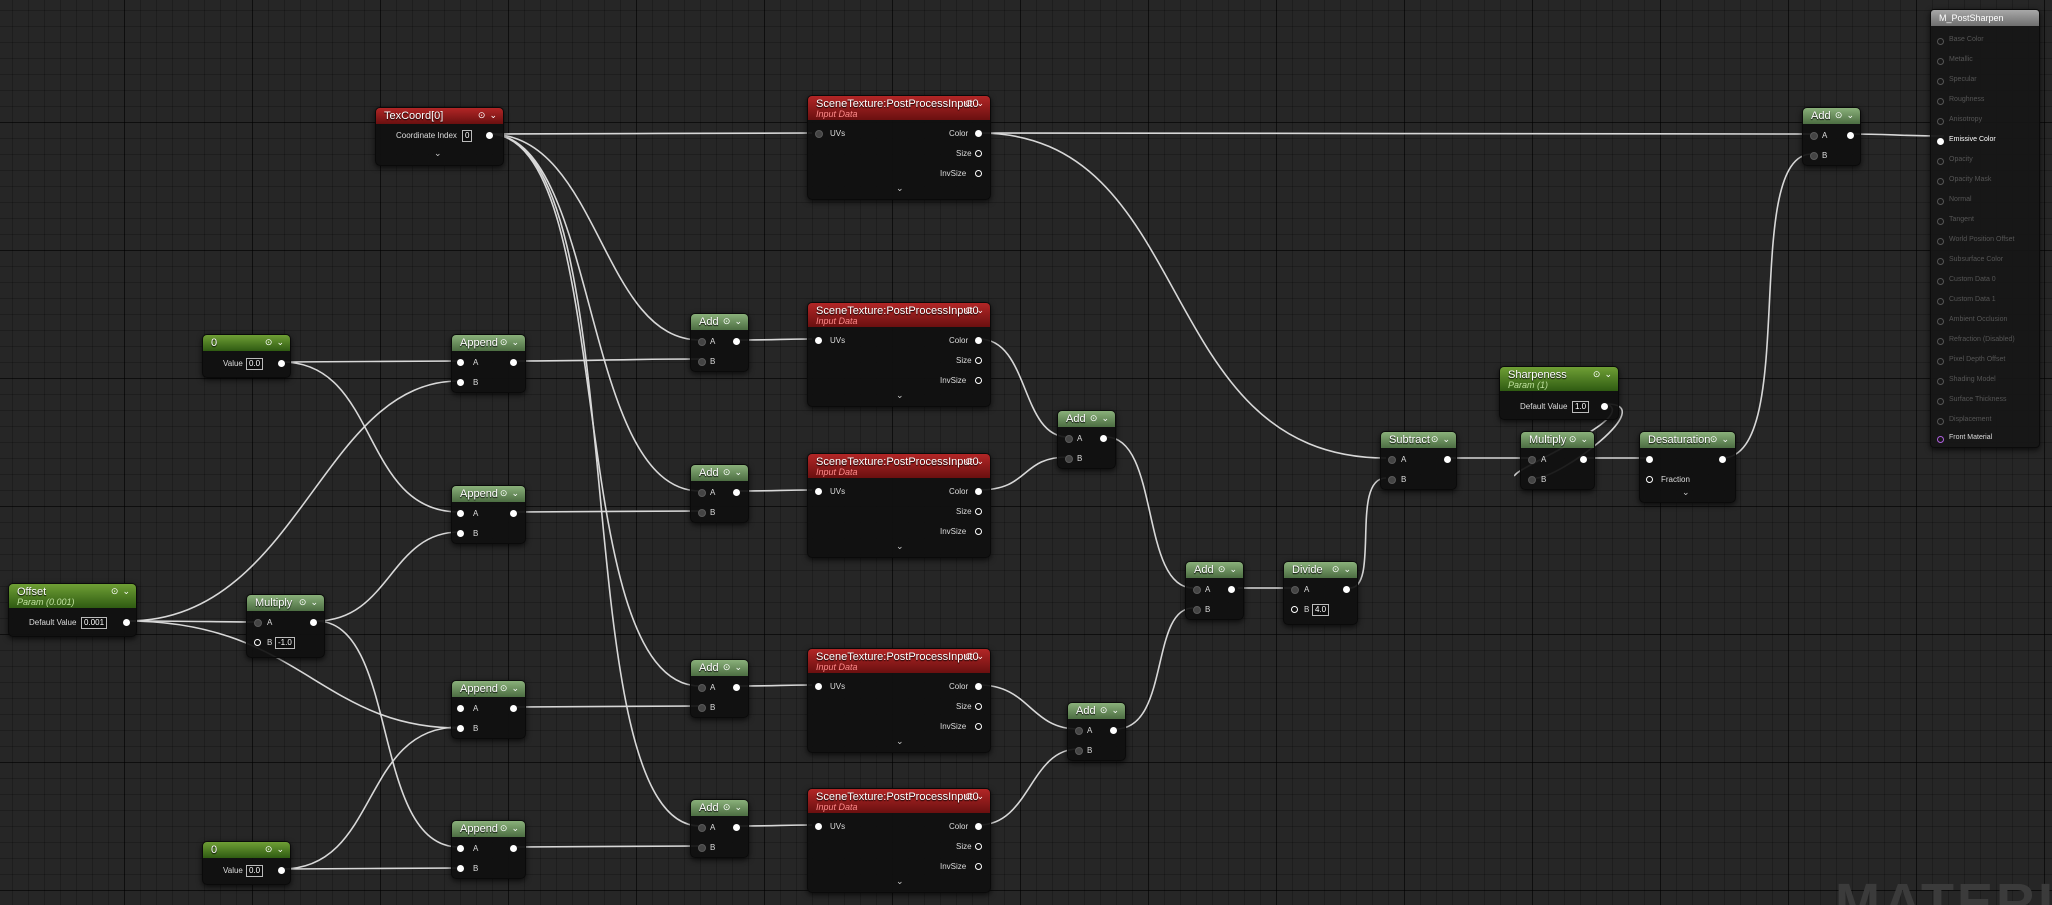 This screenshot has width=2052, height=905. What do you see at coordinates (1831, 136) in the screenshot?
I see `add-final-node: Add ⊙ ⌄ A B` at bounding box center [1831, 136].